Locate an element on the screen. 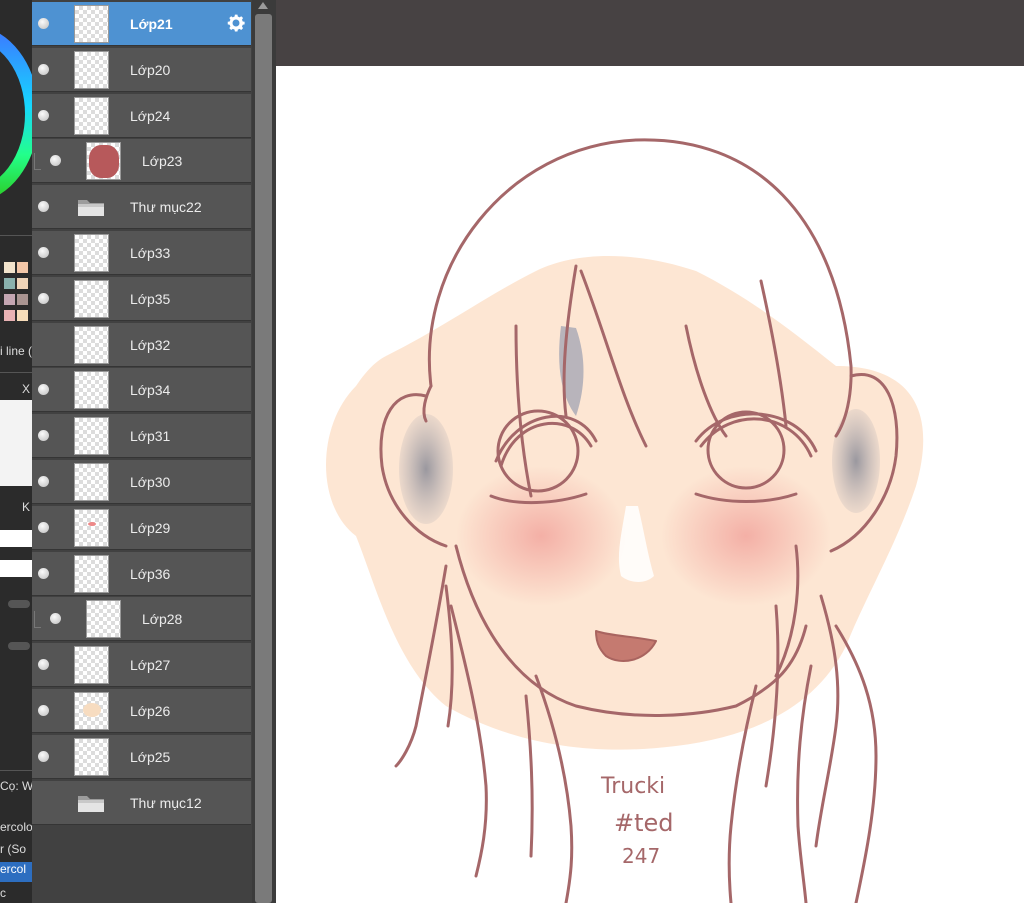 This screenshot has height=903, width=1024. folder-row: Thư mục12 is located at coordinates (141, 802).